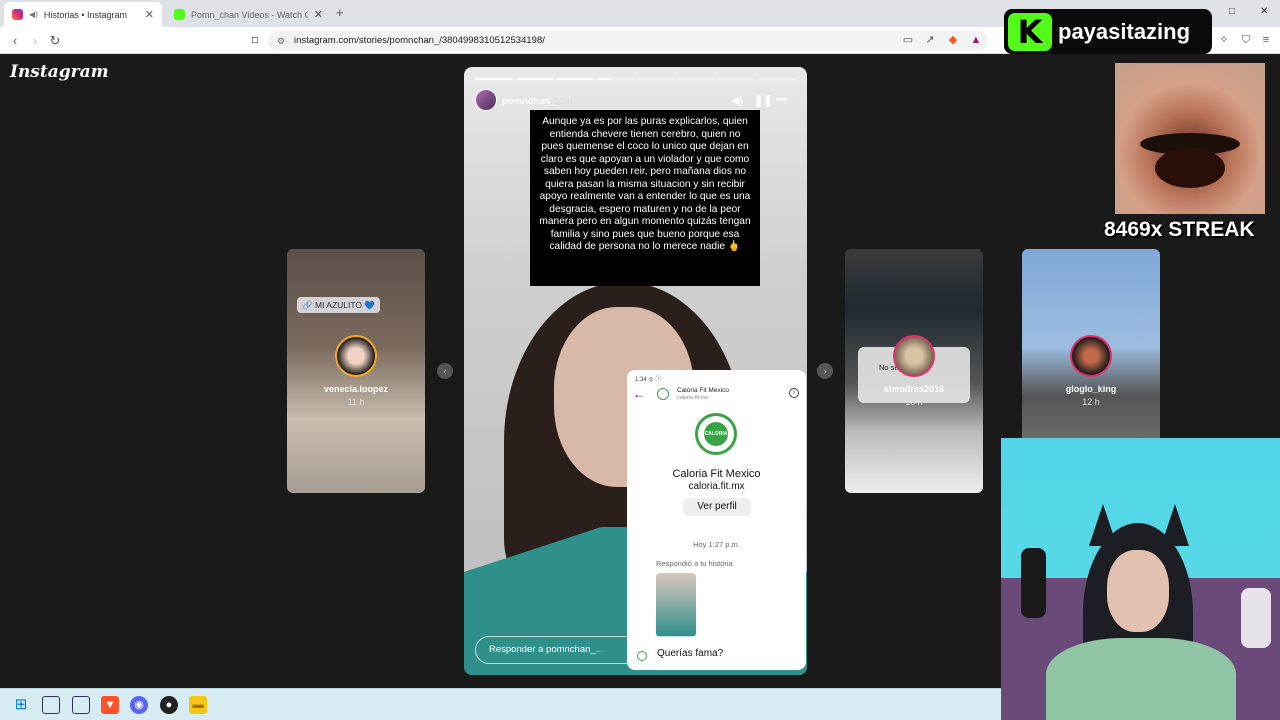  Describe the element at coordinates (794, 393) in the screenshot. I see `info-icon: i` at that location.